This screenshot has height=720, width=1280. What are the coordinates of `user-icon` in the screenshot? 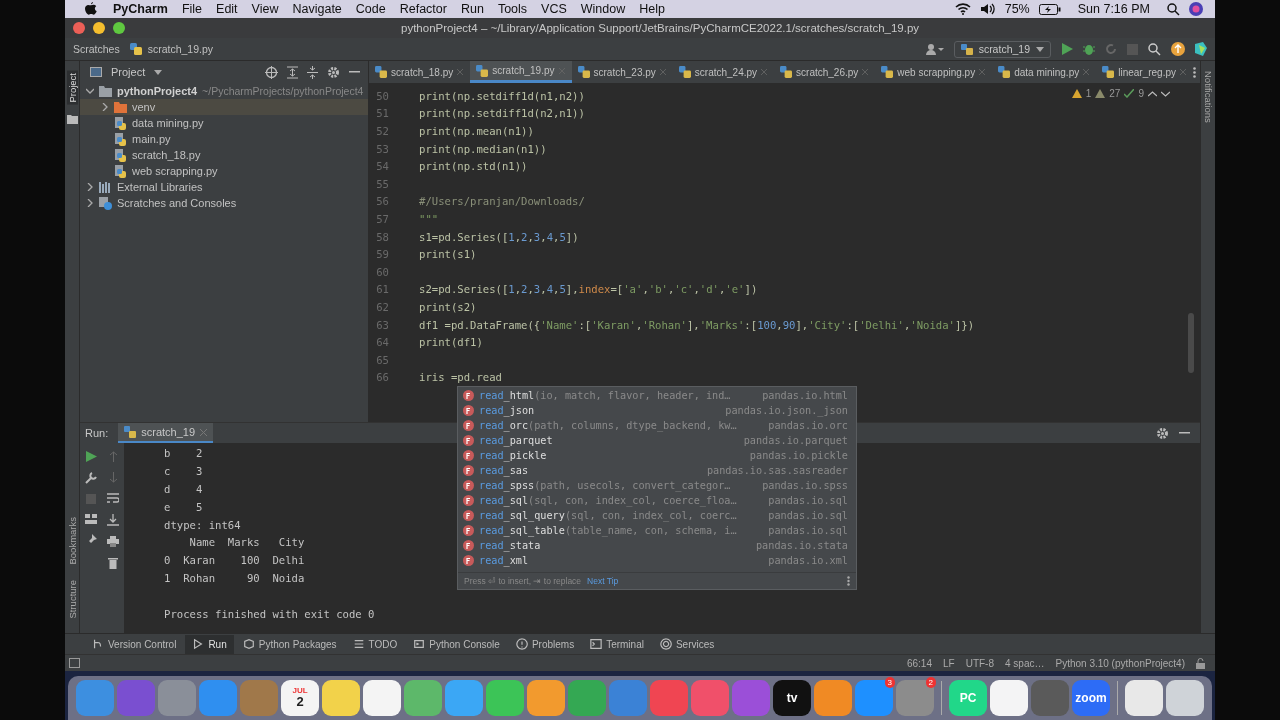 It's located at (934, 49).